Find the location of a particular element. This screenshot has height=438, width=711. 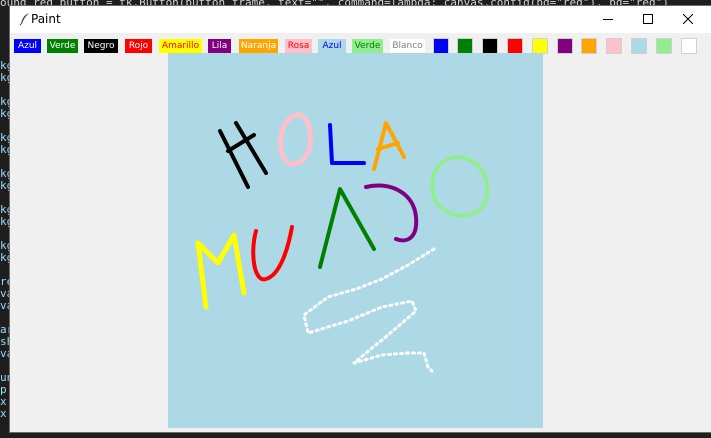

stroke-letter-l is located at coordinates (347, 144).